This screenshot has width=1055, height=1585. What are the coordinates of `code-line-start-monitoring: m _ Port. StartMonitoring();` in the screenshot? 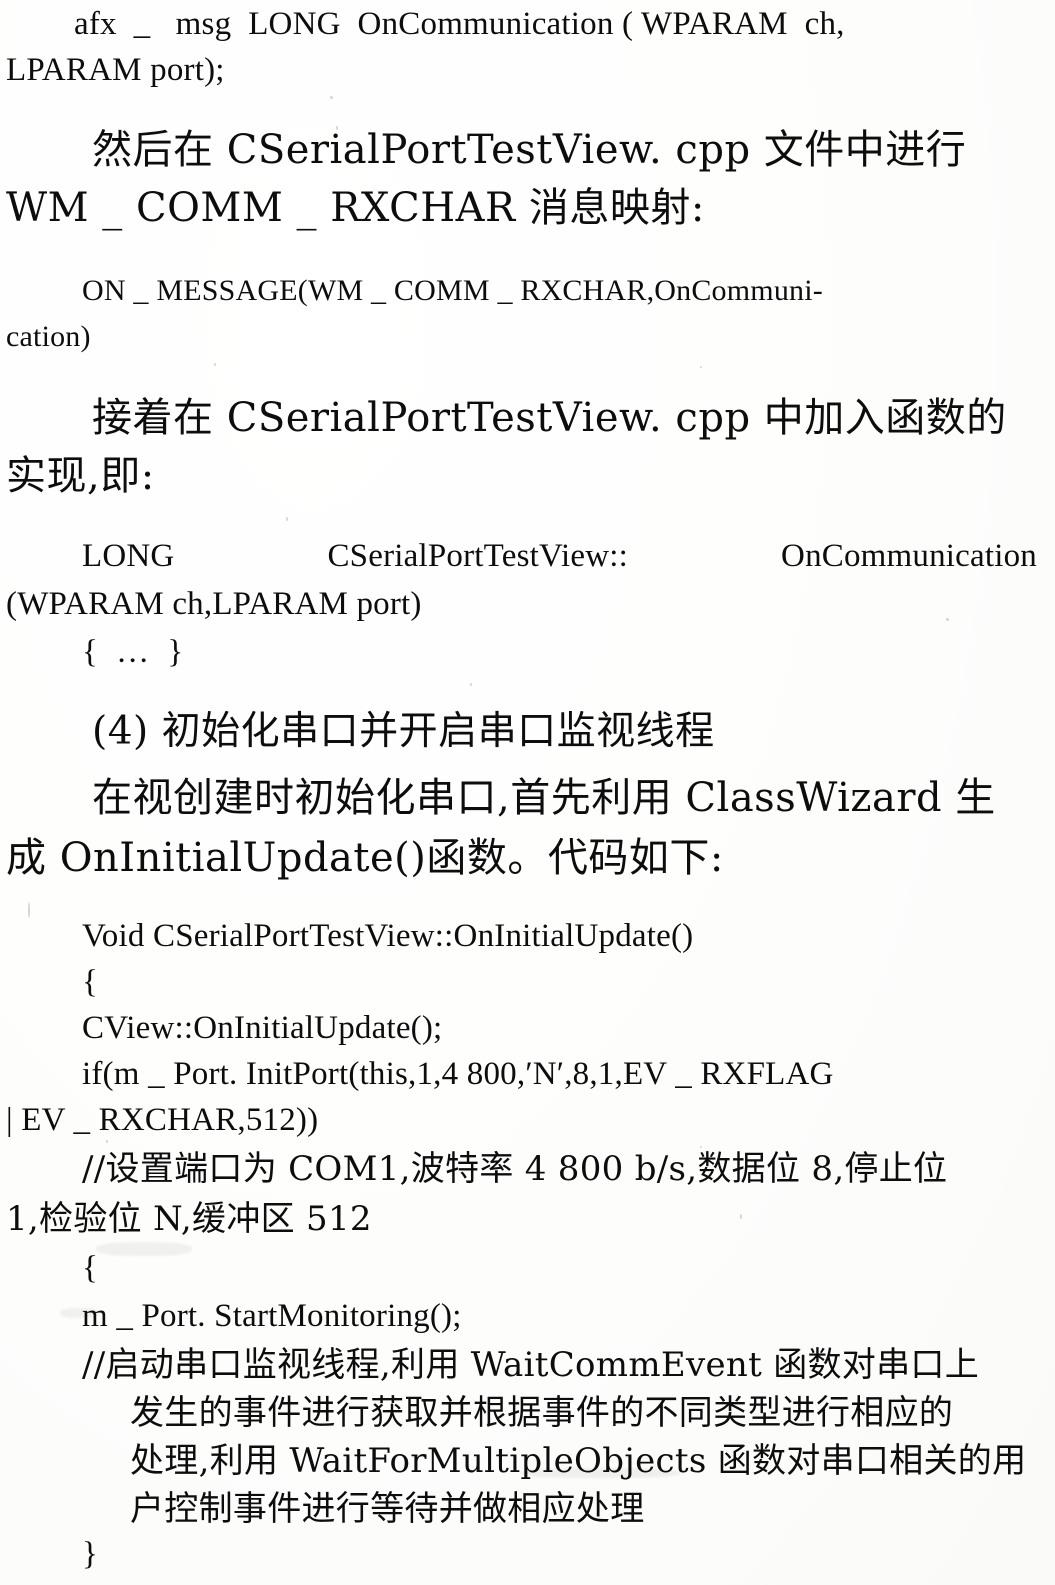 It's located at (272, 1316).